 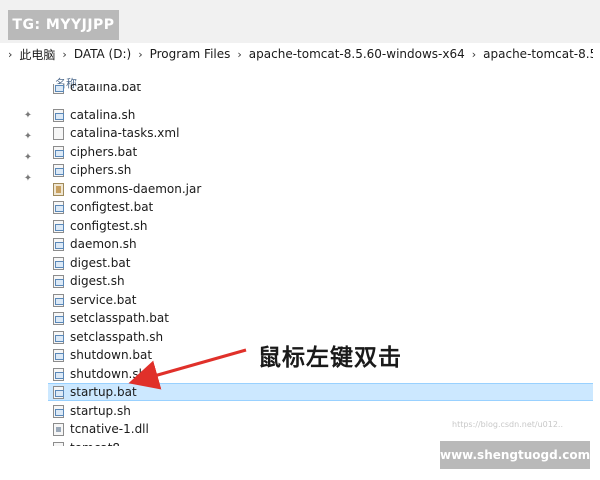 What do you see at coordinates (330, 358) in the screenshot?
I see `annotation-text: 鼠标左键双击` at bounding box center [330, 358].